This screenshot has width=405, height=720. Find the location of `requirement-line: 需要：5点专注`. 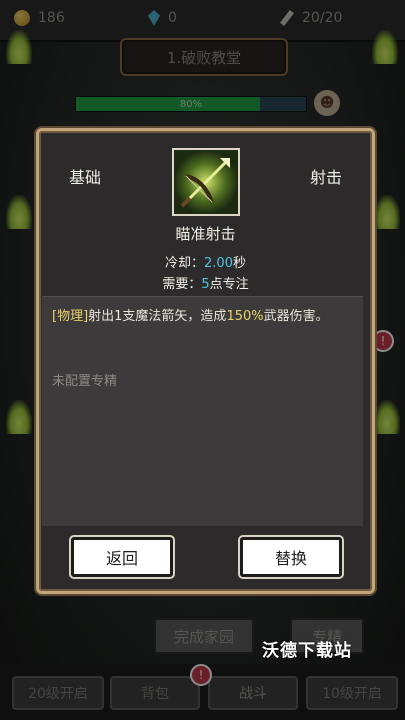

requirement-line: 需要：5点专注 is located at coordinates (205, 282).